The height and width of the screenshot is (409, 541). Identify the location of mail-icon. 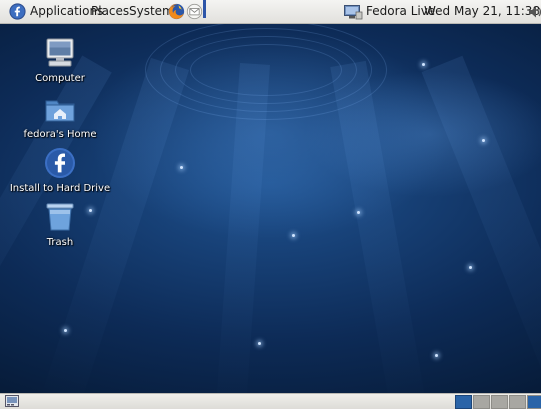
(194, 11).